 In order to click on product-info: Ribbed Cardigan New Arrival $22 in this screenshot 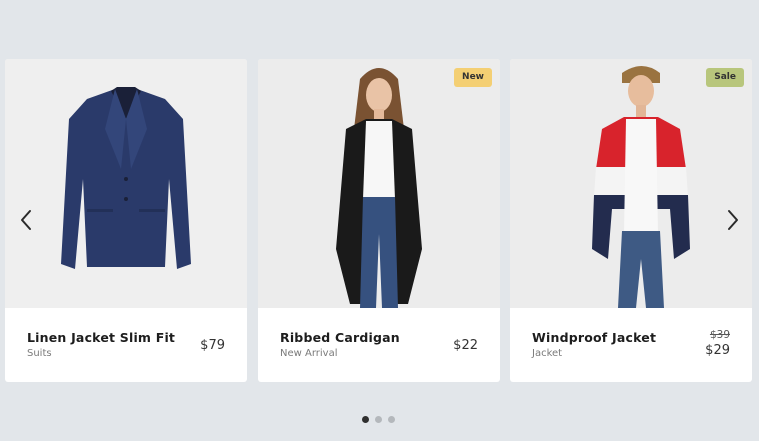, I will do `click(379, 345)`.